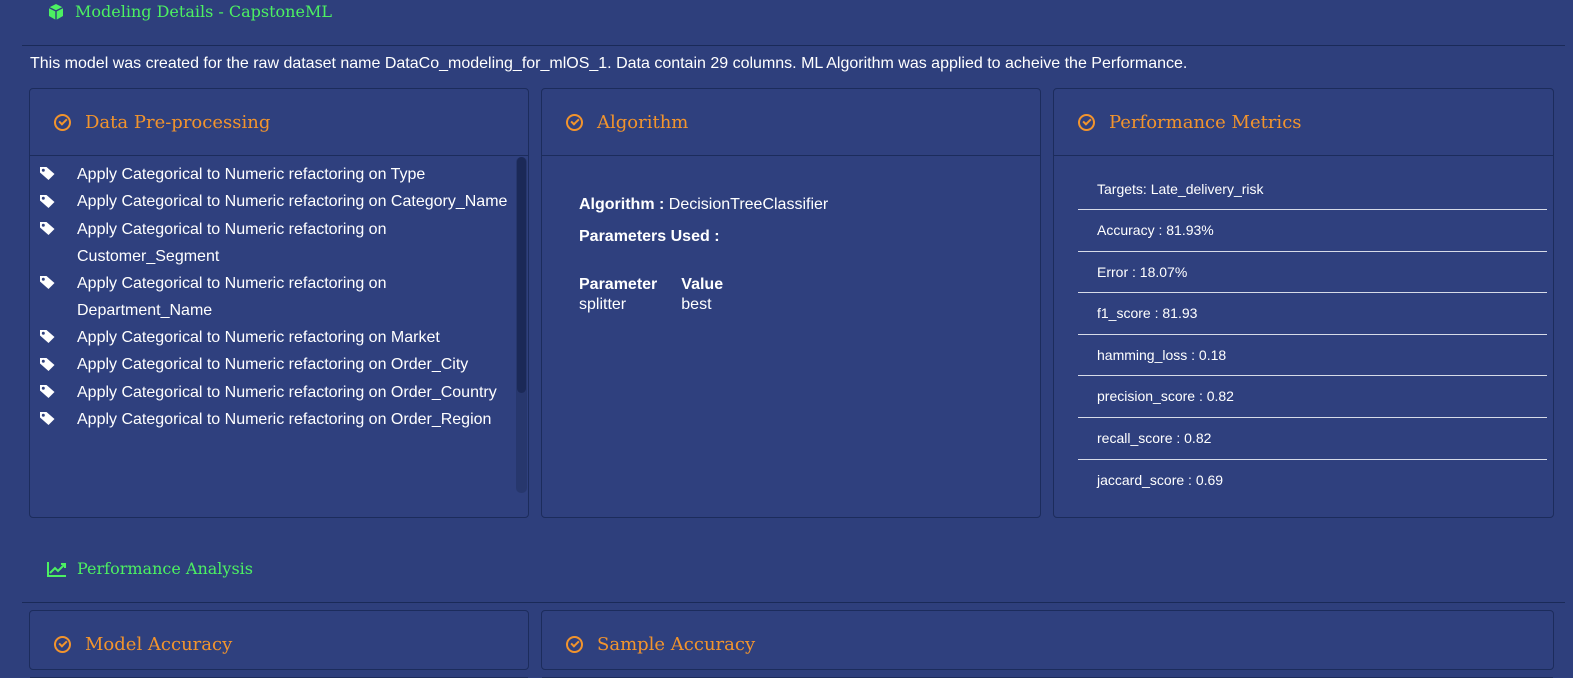 The height and width of the screenshot is (678, 1573). I want to click on performance-analysis-title: Performance Analysis, so click(165, 568).